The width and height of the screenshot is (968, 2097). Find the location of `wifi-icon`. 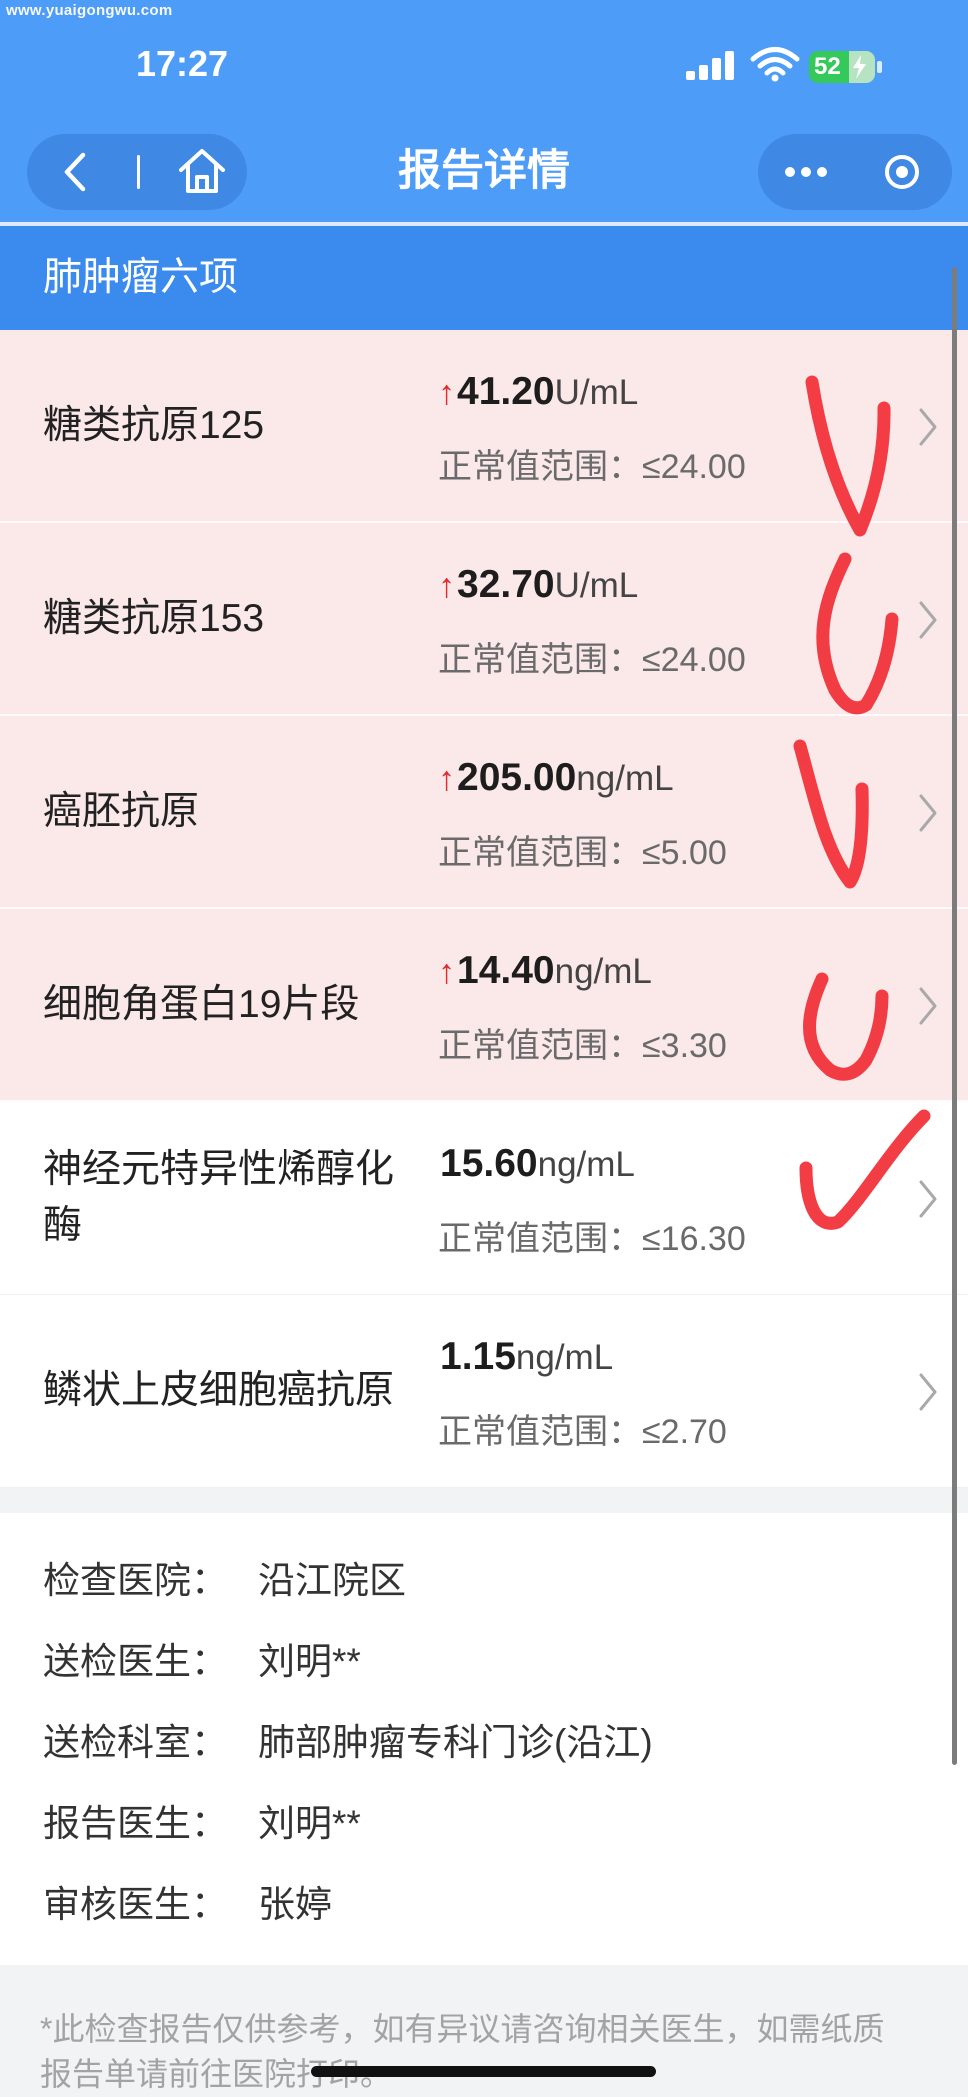

wifi-icon is located at coordinates (775, 64).